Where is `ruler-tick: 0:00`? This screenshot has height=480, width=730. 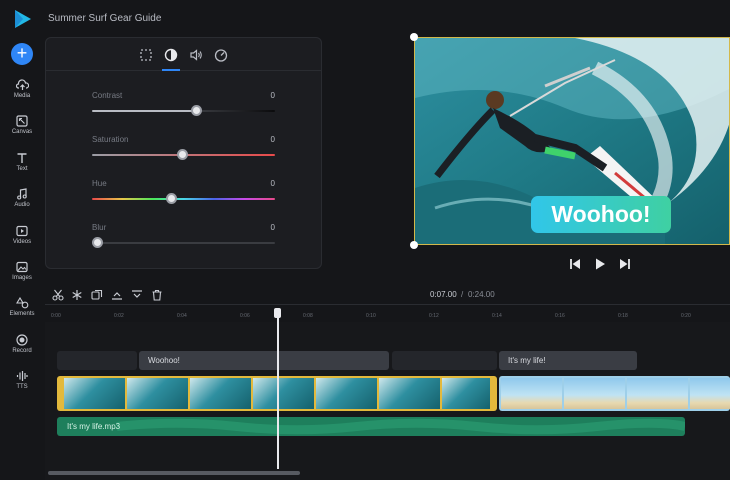
ruler-tick: 0:00 is located at coordinates (56, 316).